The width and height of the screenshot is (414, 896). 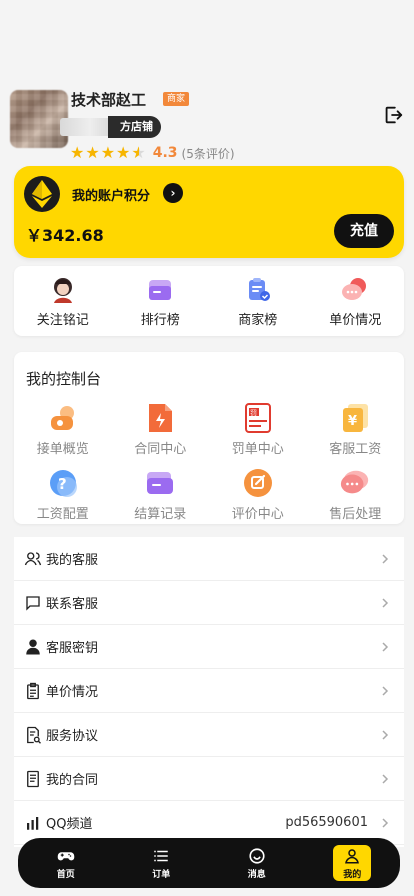 I want to click on tab-active-highlight: 我的, so click(x=352, y=863).